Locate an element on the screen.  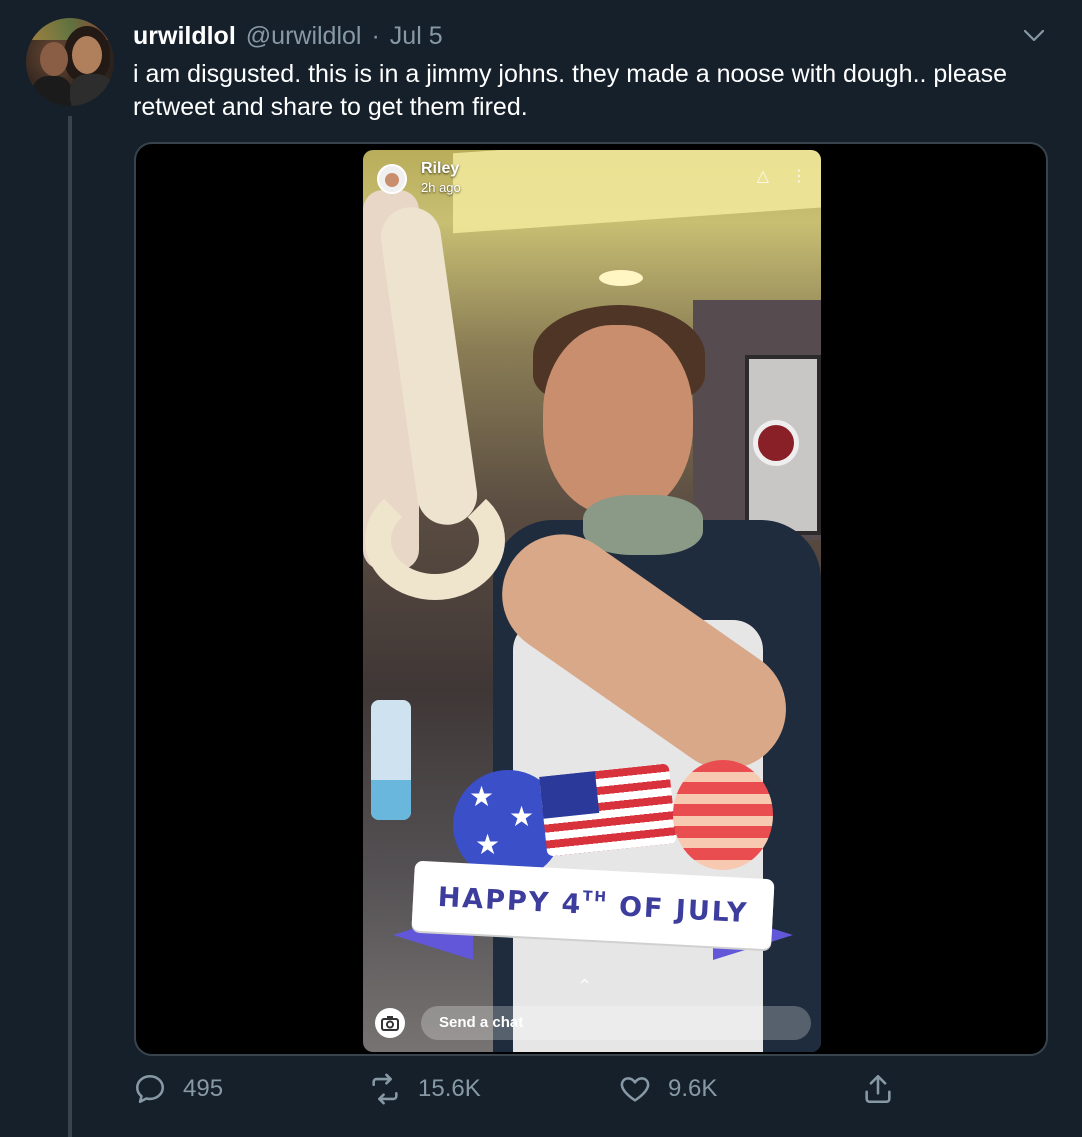
display-name: urwildlol is located at coordinates (184, 36).